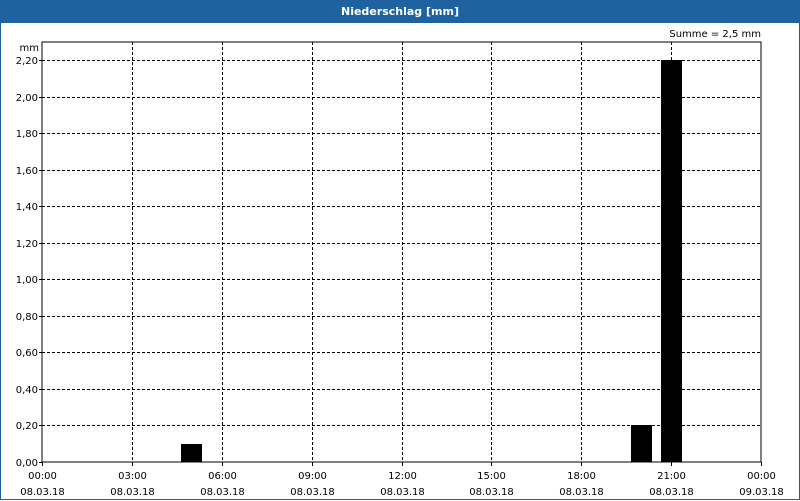  What do you see at coordinates (27, 61) in the screenshot?
I see `y-tick-label: 2,20` at bounding box center [27, 61].